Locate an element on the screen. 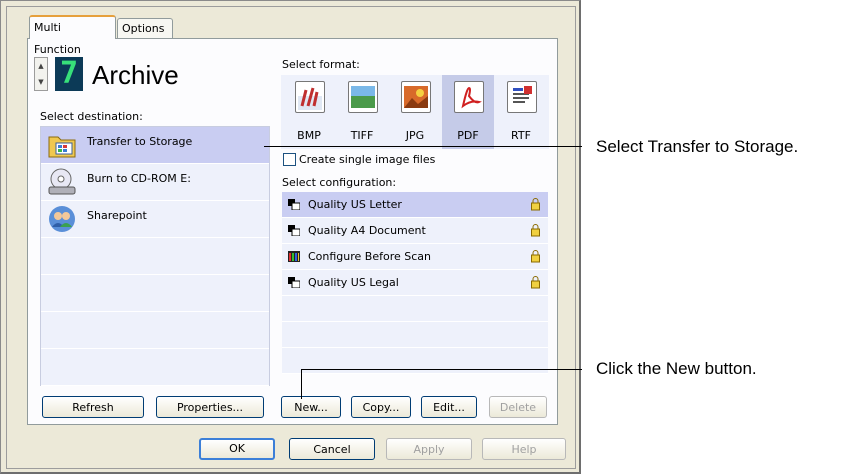  callout-line-new-vertical is located at coordinates (301, 384).